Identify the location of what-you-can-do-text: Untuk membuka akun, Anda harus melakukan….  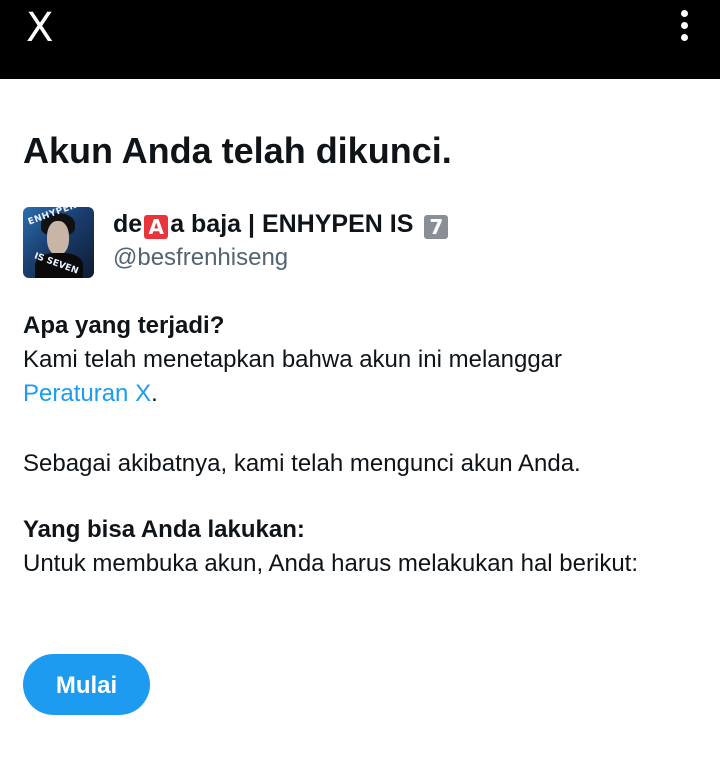
(331, 563).